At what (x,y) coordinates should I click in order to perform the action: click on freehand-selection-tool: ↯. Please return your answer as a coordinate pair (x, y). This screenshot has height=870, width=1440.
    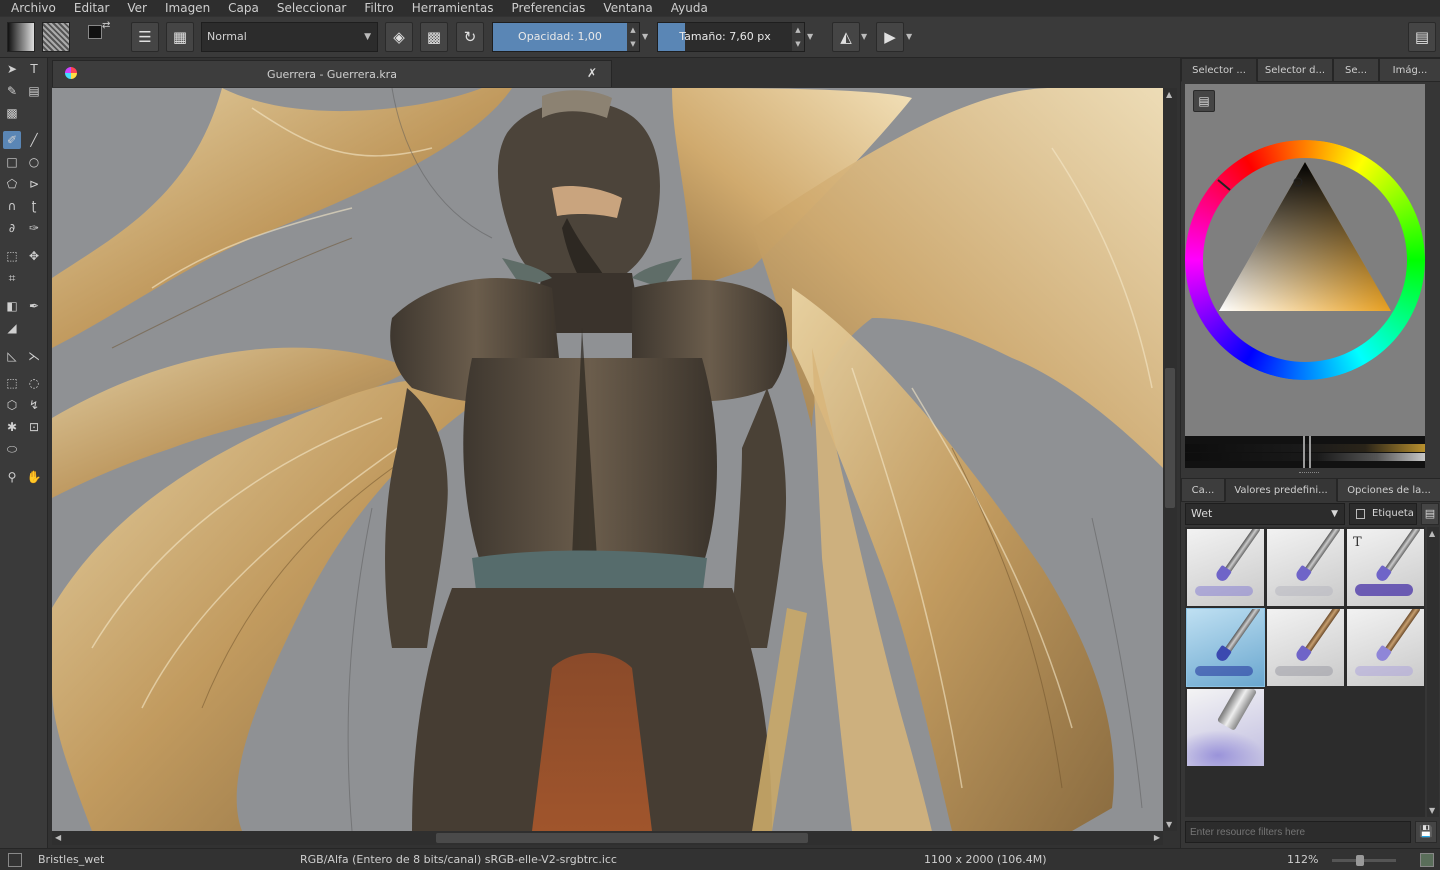
    Looking at the image, I should click on (34, 405).